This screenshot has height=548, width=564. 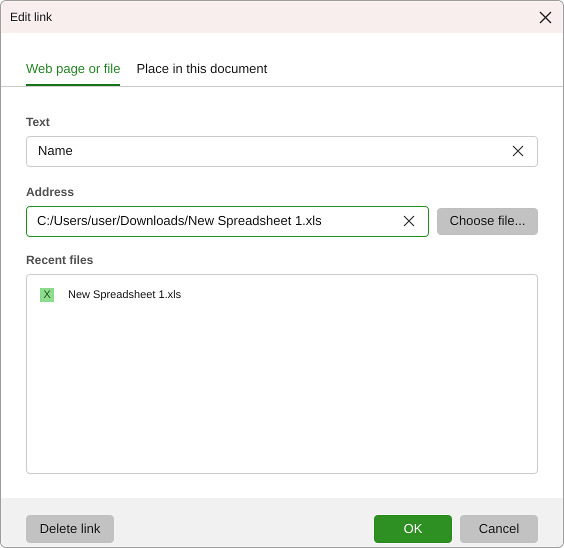 What do you see at coordinates (70, 528) in the screenshot?
I see `delete-link-button: Delete link` at bounding box center [70, 528].